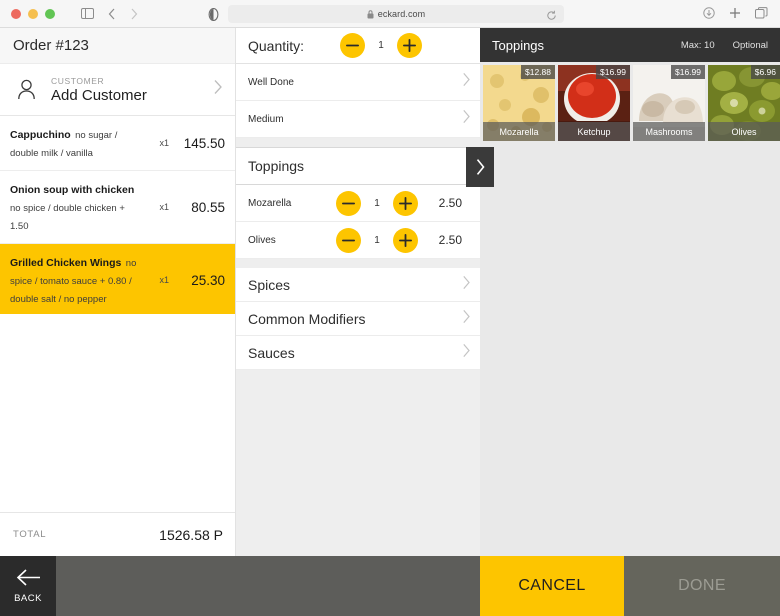  What do you see at coordinates (271, 82) in the screenshot?
I see `modifier-label: Well Done` at bounding box center [271, 82].